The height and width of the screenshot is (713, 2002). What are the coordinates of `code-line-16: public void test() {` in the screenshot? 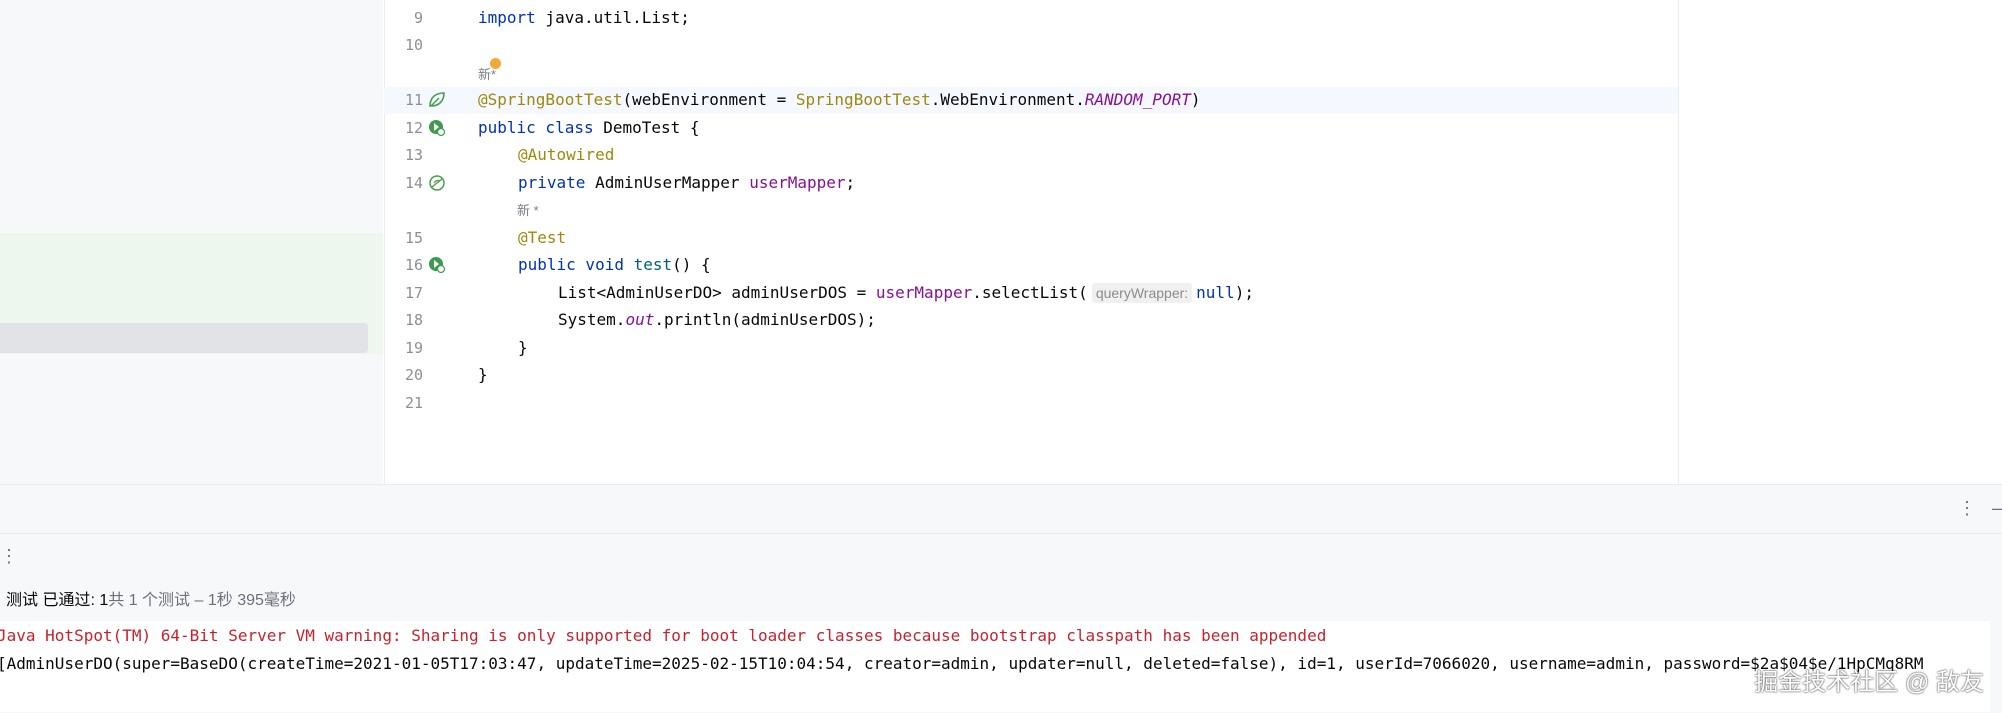 It's located at (614, 265).